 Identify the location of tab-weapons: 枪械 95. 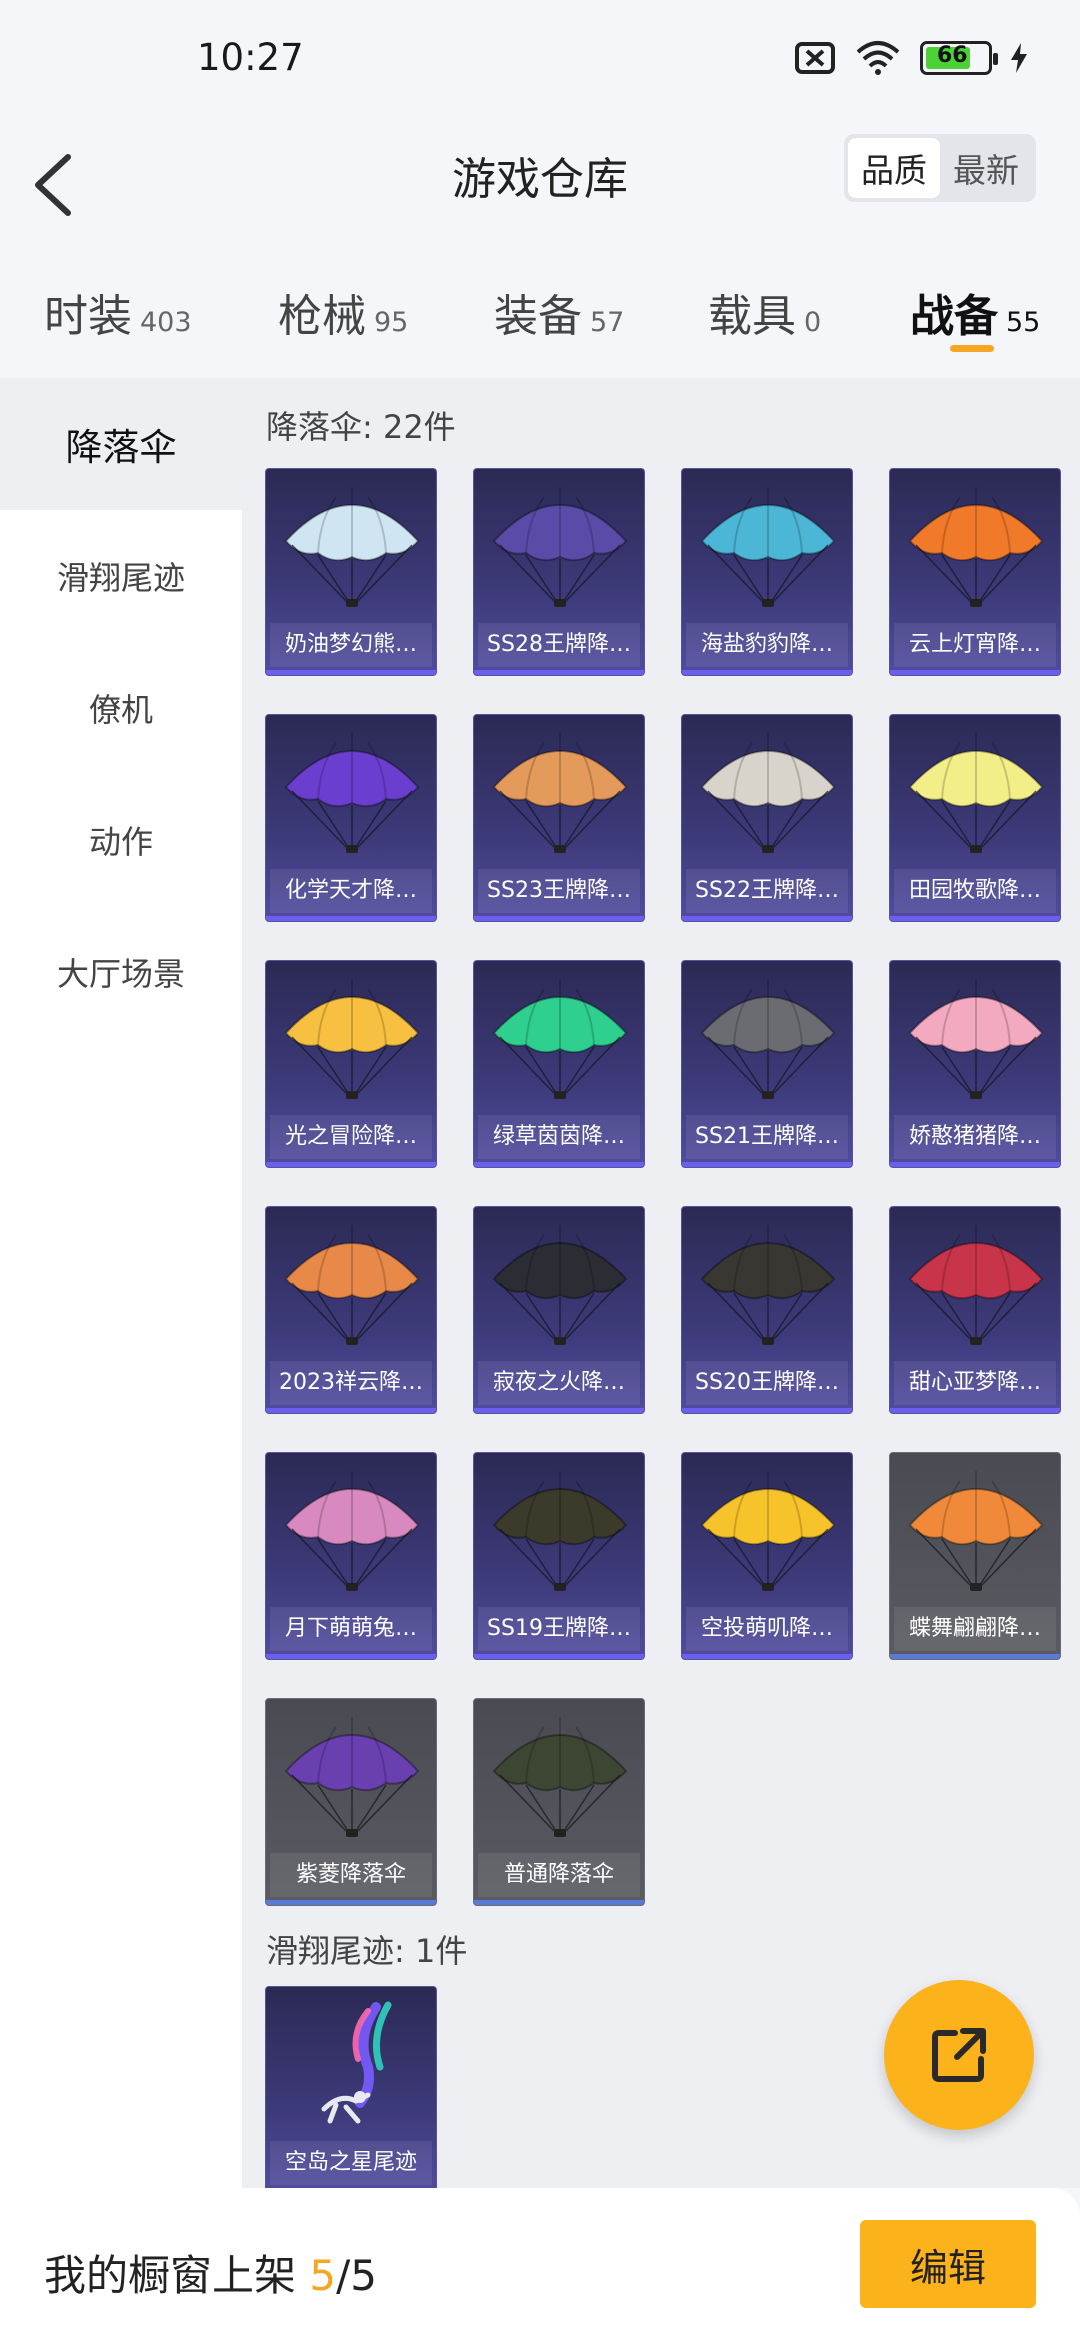
(343, 312).